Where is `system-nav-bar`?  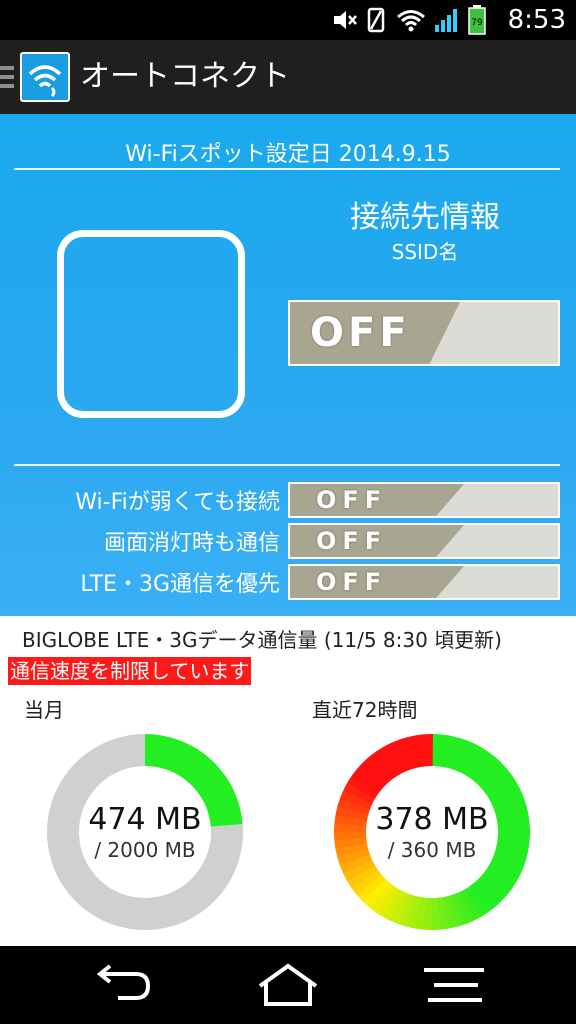 system-nav-bar is located at coordinates (288, 985).